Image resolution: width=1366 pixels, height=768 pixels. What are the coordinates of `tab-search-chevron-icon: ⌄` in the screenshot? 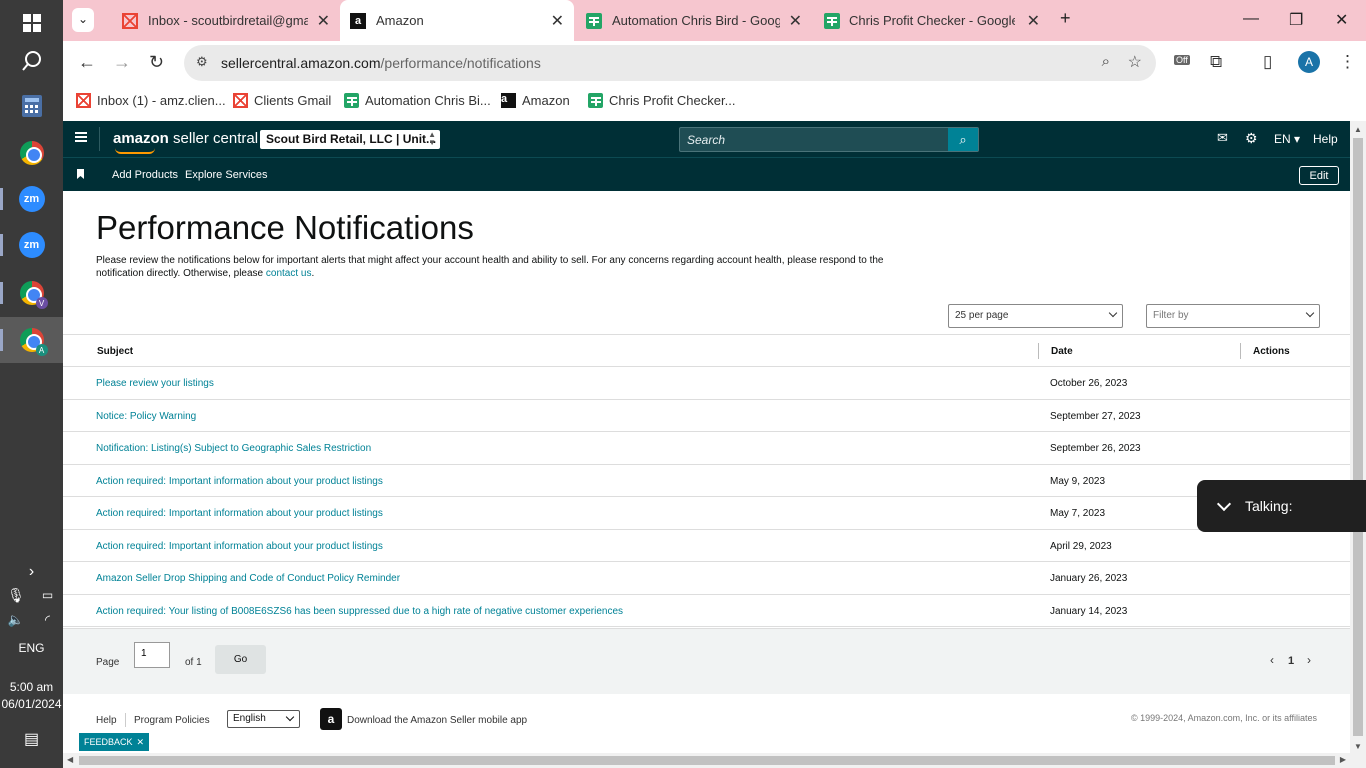 It's located at (83, 20).